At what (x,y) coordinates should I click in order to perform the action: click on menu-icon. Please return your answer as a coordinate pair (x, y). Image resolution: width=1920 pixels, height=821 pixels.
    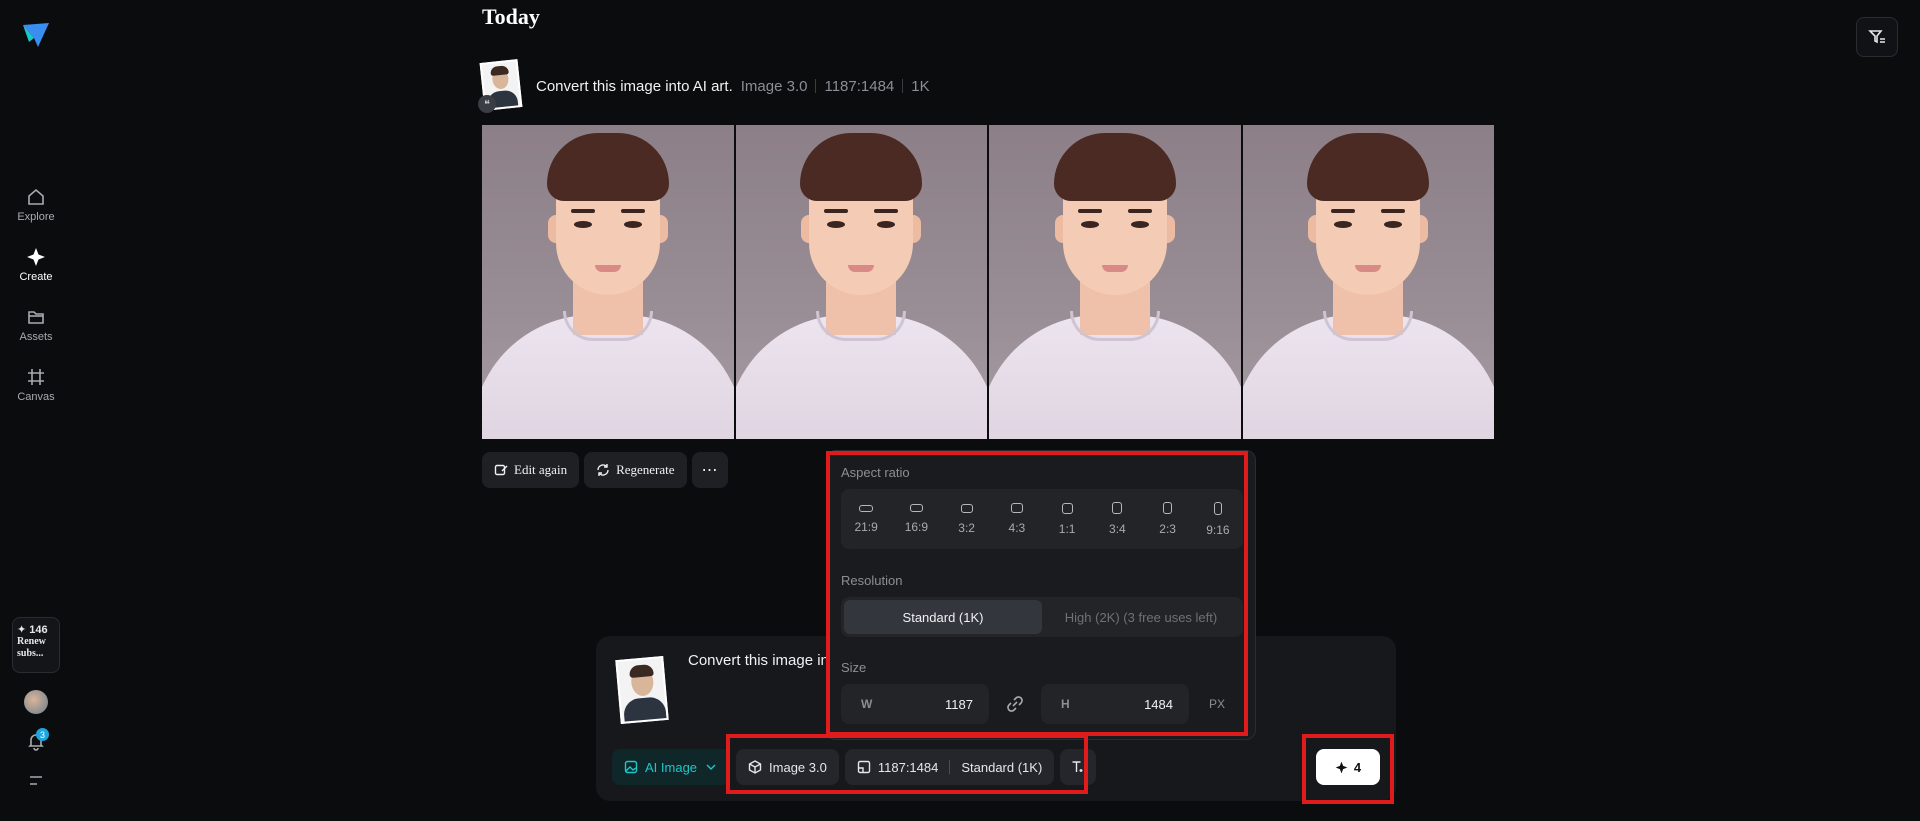
    Looking at the image, I should click on (36, 781).